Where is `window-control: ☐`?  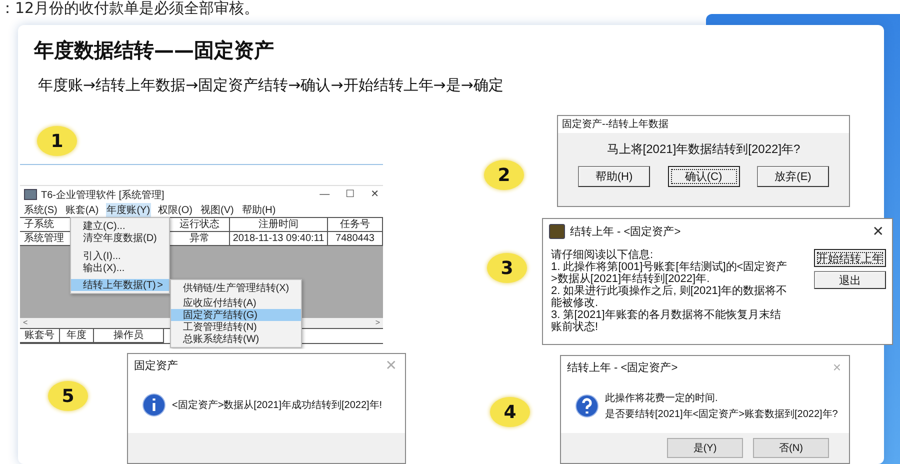 window-control: ☐ is located at coordinates (350, 194).